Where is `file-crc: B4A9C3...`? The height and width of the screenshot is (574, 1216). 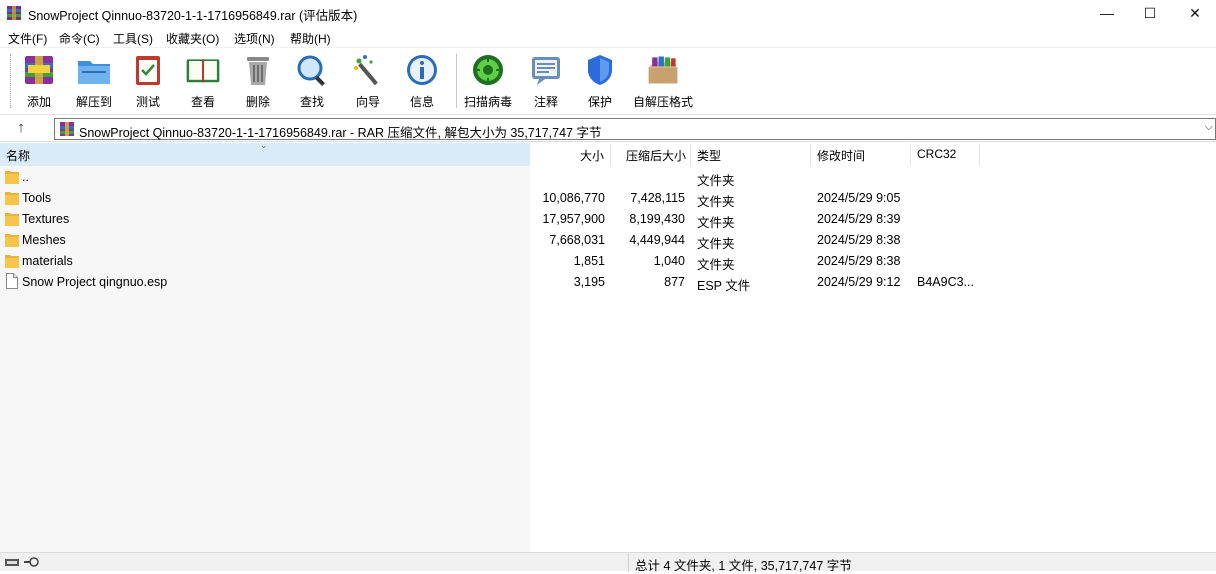
file-crc: B4A9C3... is located at coordinates (945, 282).